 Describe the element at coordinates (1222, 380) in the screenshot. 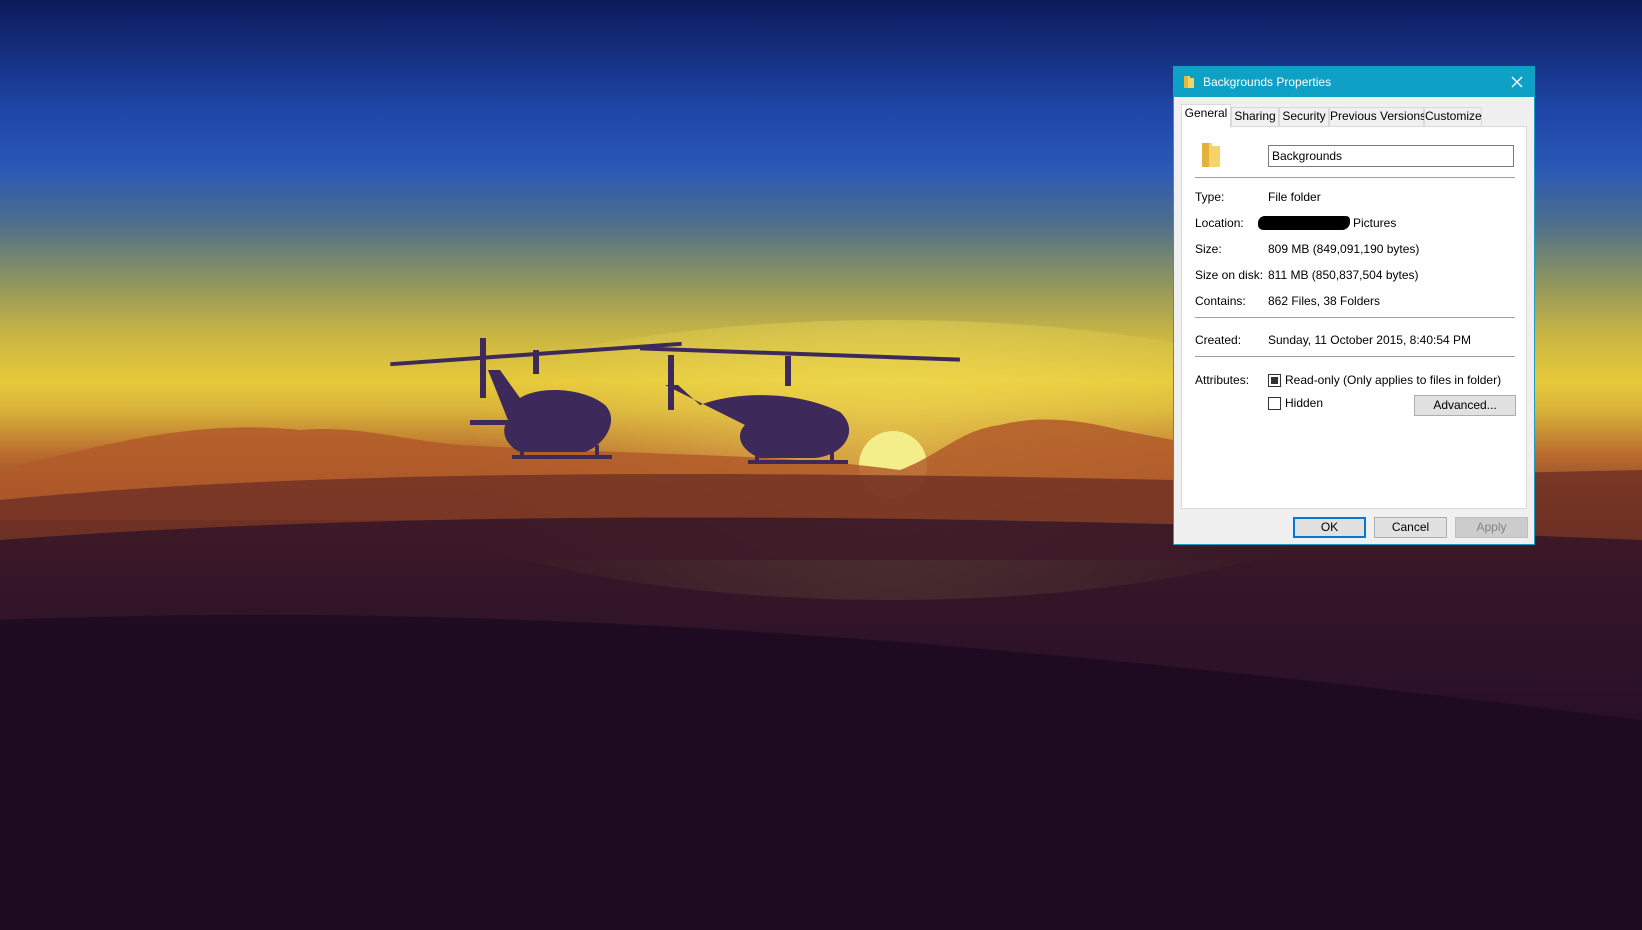

I see `attributes-label: Attributes:` at that location.